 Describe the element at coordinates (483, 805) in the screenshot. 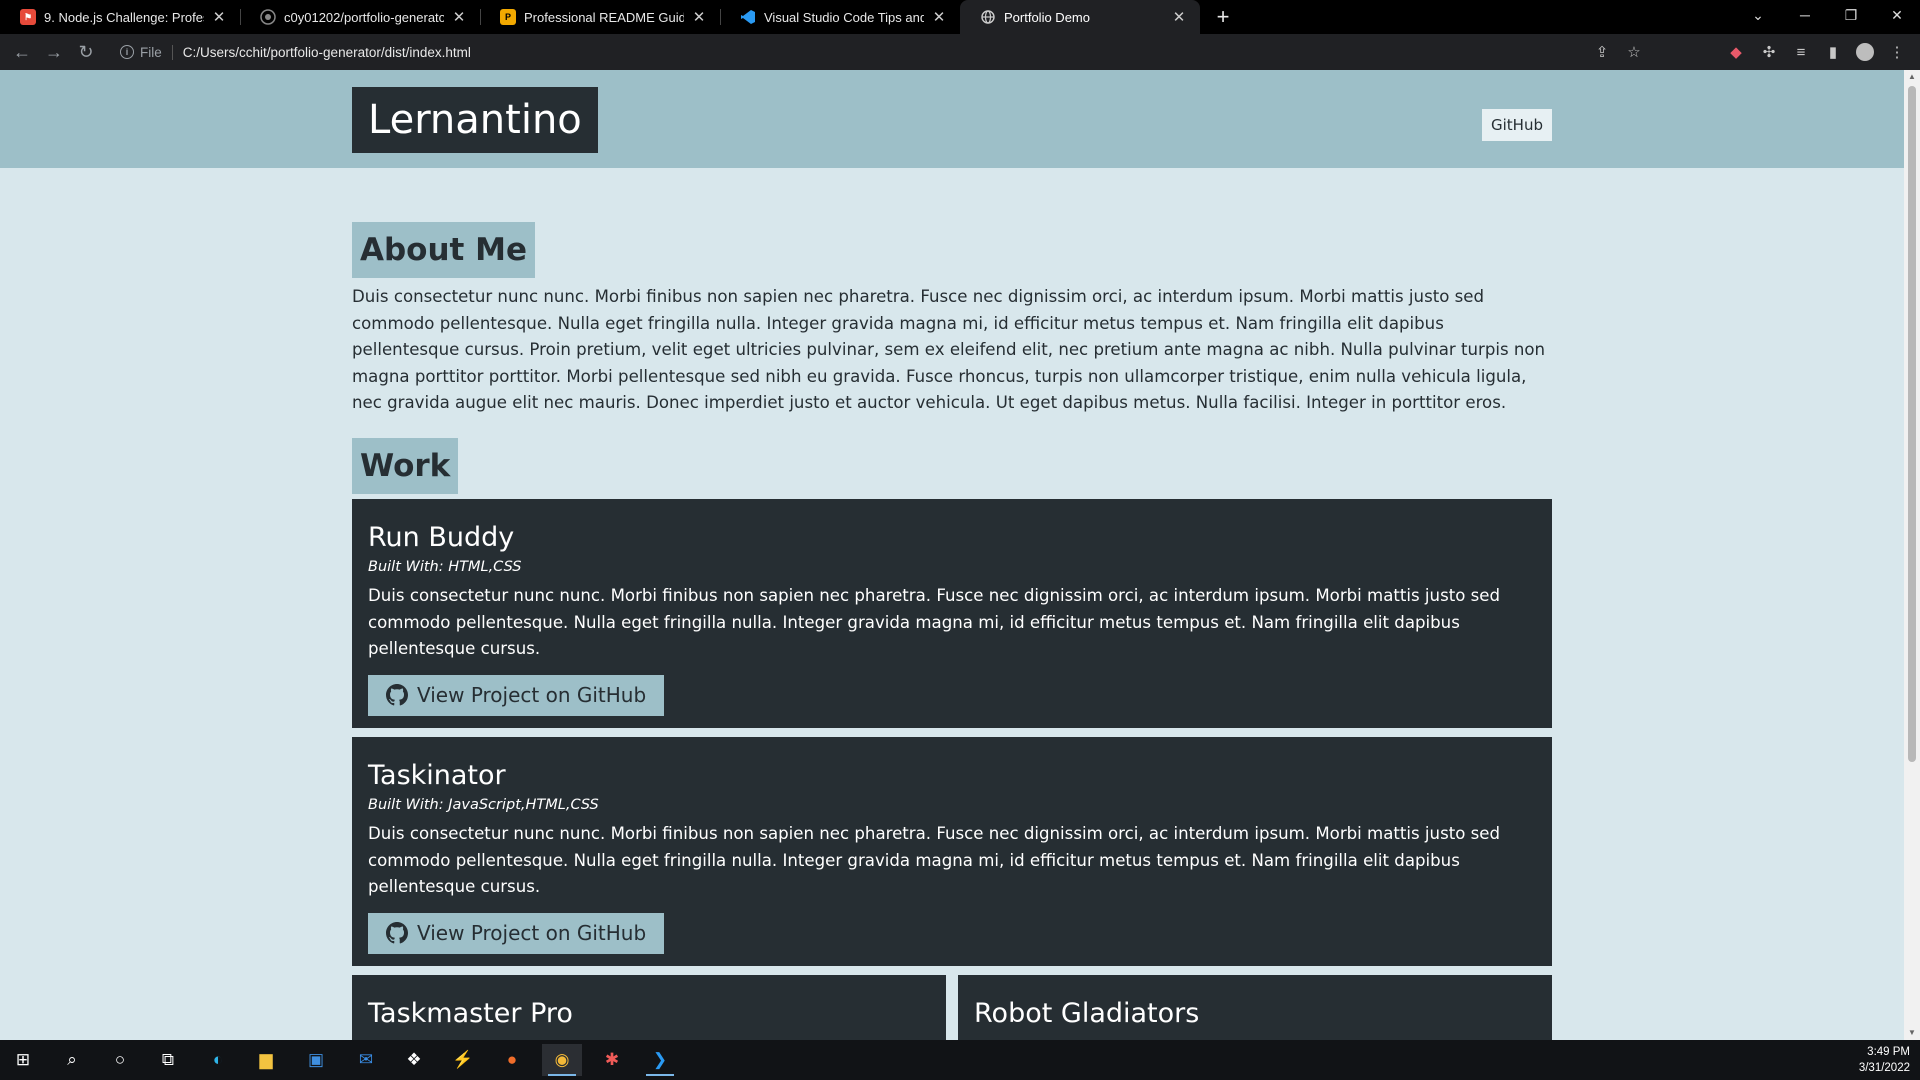

I see `project-built-with: Built With: JavaScript,HTML,CSS` at that location.